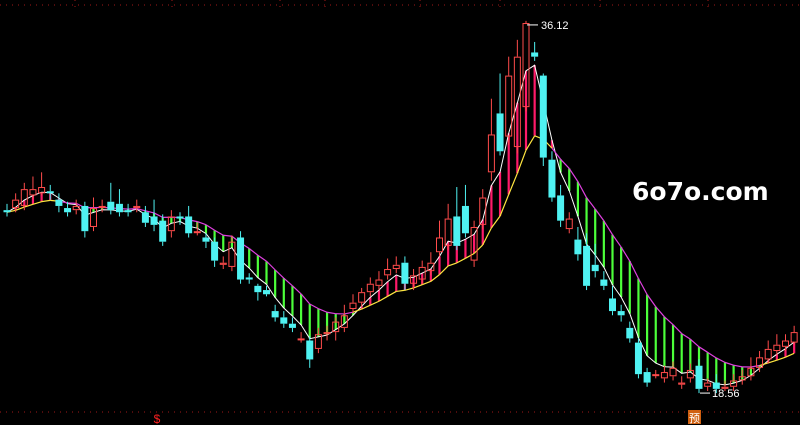 The height and width of the screenshot is (425, 800). What do you see at coordinates (157, 418) in the screenshot?
I see `dollar-marker: $` at bounding box center [157, 418].